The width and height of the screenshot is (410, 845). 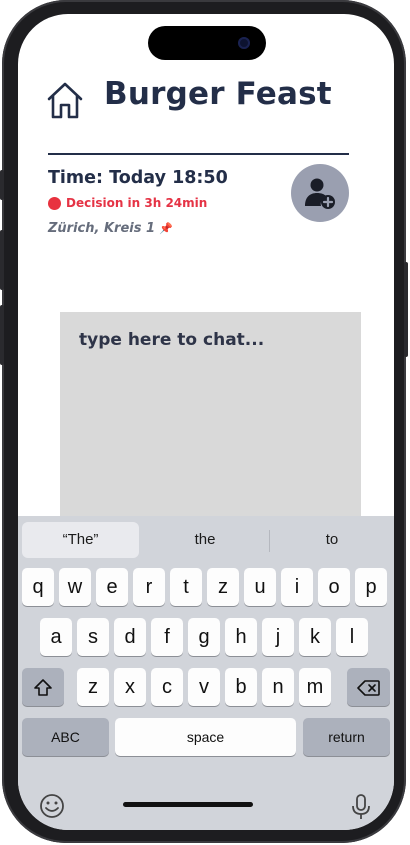 What do you see at coordinates (207, 43) in the screenshot?
I see `dynamic-island` at bounding box center [207, 43].